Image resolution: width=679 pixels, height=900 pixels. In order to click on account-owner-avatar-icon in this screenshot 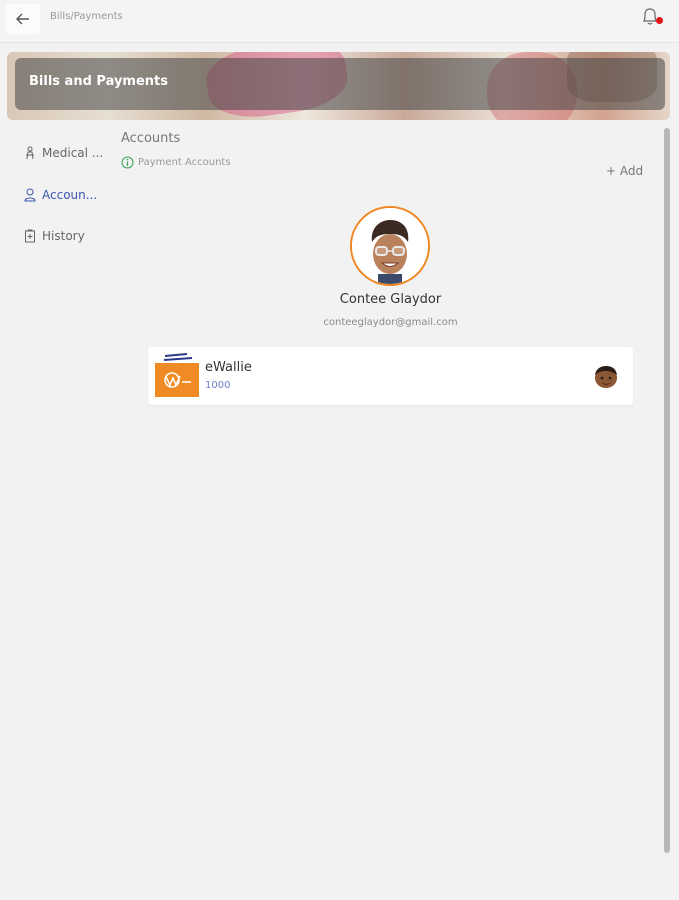, I will do `click(606, 377)`.